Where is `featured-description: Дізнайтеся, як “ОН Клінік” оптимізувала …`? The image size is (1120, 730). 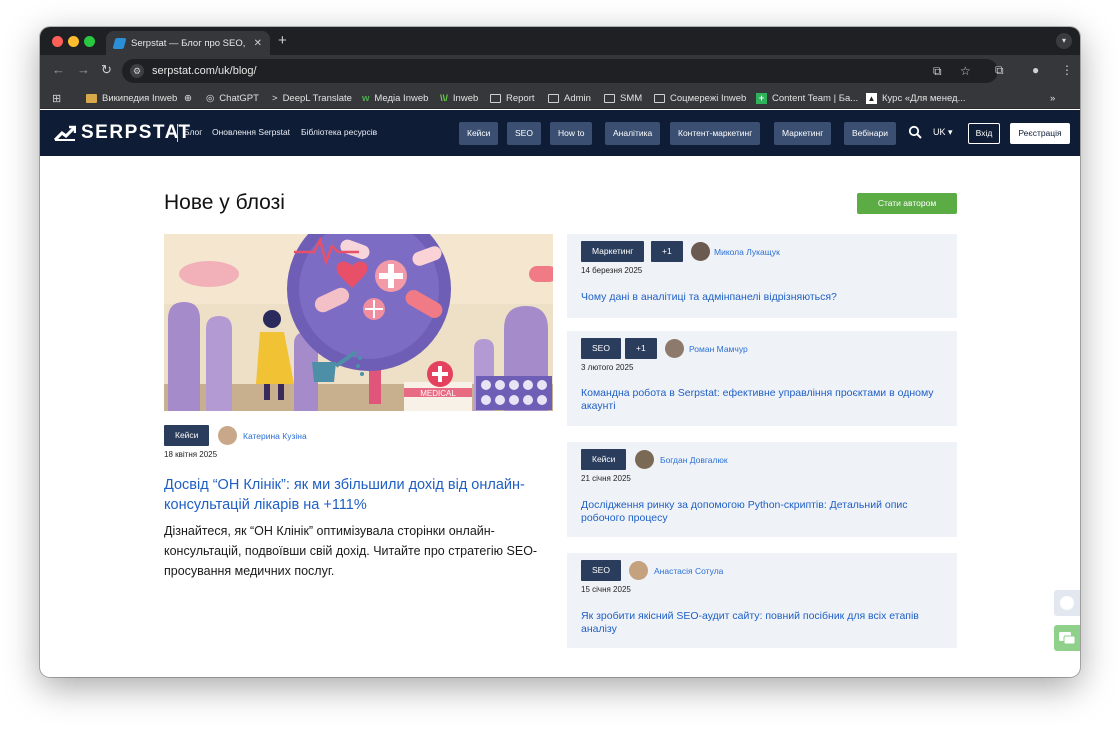
featured-description: Дізнайтеся, як “ОН Клінік” оптимізувала … is located at coordinates (351, 551).